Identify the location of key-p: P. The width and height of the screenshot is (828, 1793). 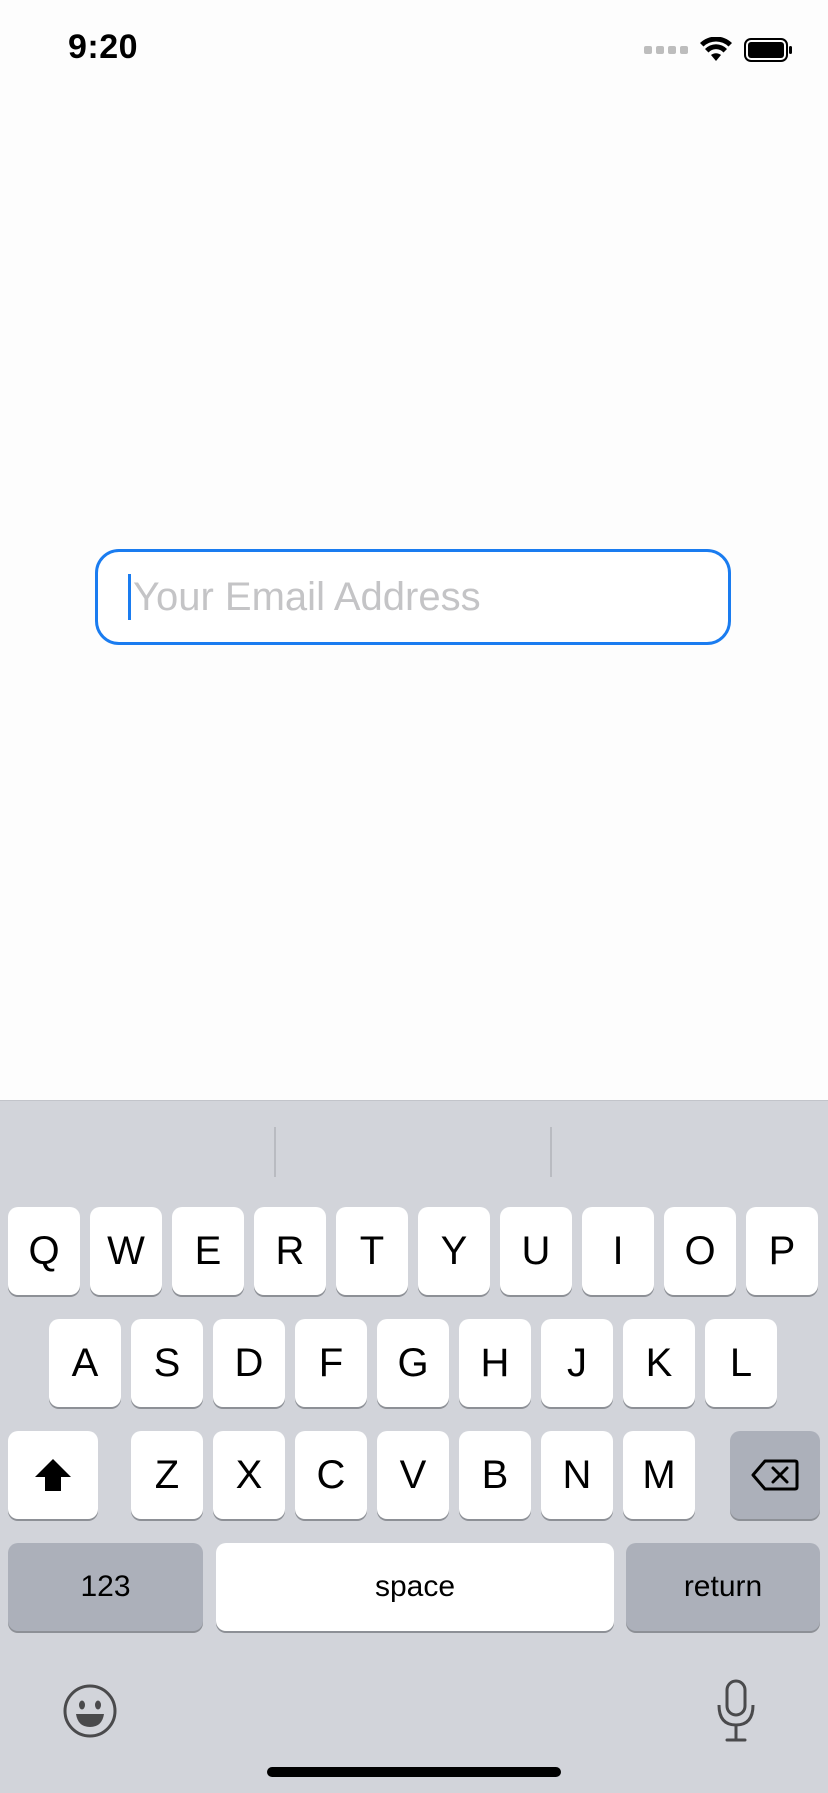
(782, 1251).